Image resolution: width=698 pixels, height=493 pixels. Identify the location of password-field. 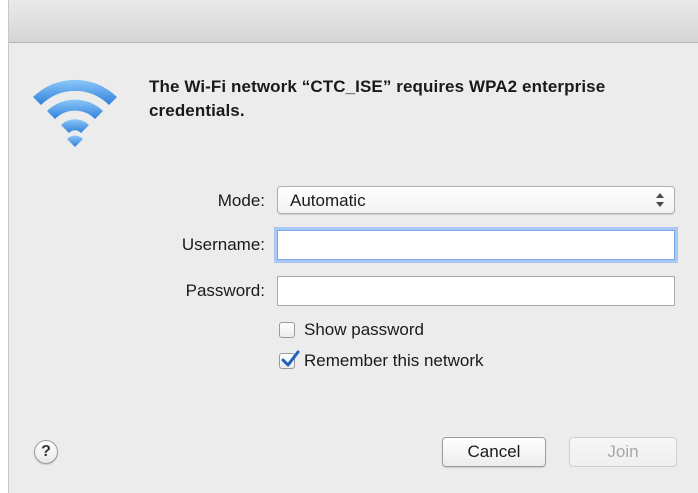
(476, 291).